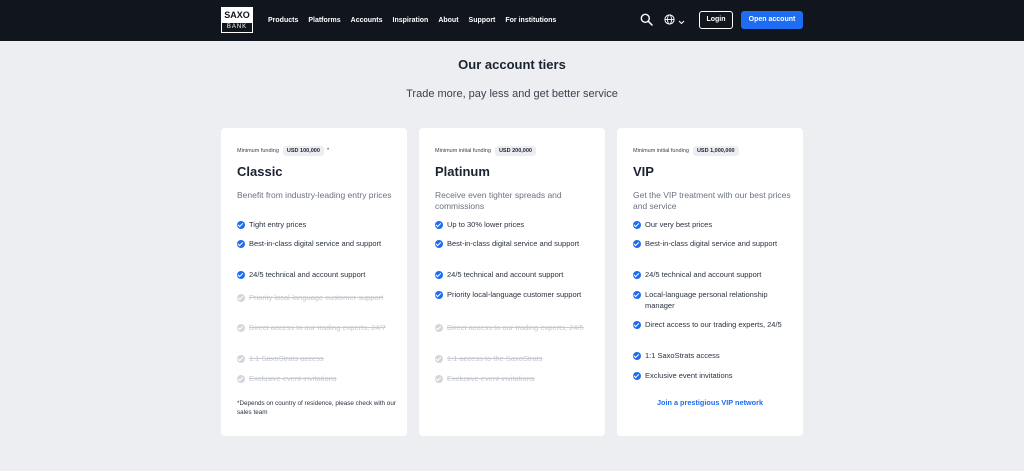  What do you see at coordinates (258, 151) in the screenshot?
I see `funding-label: Minimum funding` at bounding box center [258, 151].